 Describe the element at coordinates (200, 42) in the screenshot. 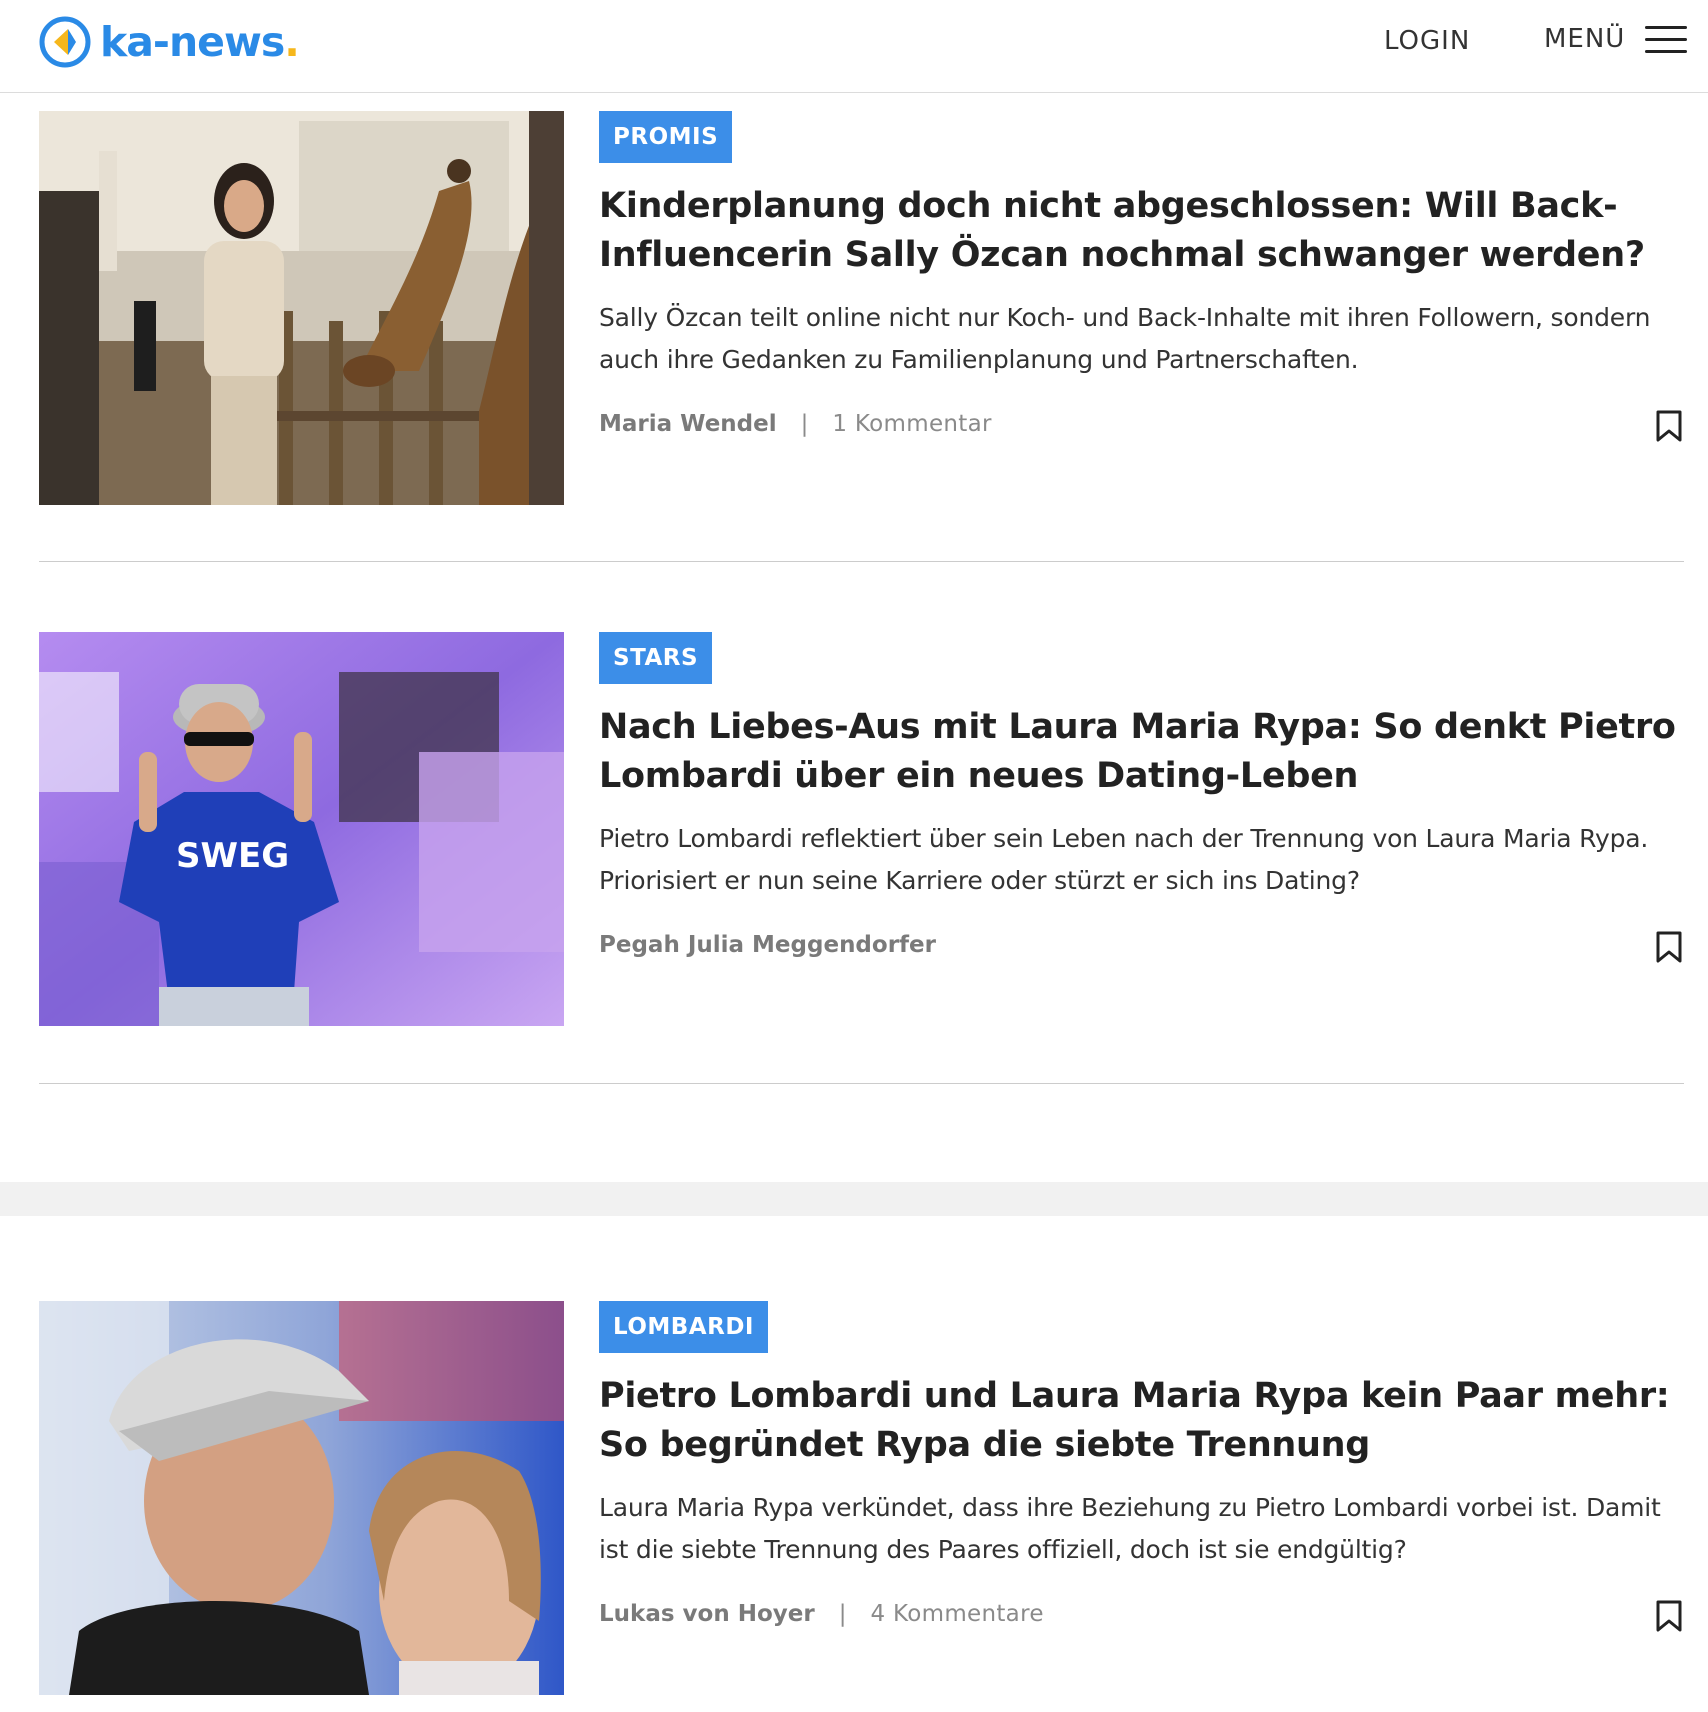

I see `logo-wordmark: ka-news.` at that location.